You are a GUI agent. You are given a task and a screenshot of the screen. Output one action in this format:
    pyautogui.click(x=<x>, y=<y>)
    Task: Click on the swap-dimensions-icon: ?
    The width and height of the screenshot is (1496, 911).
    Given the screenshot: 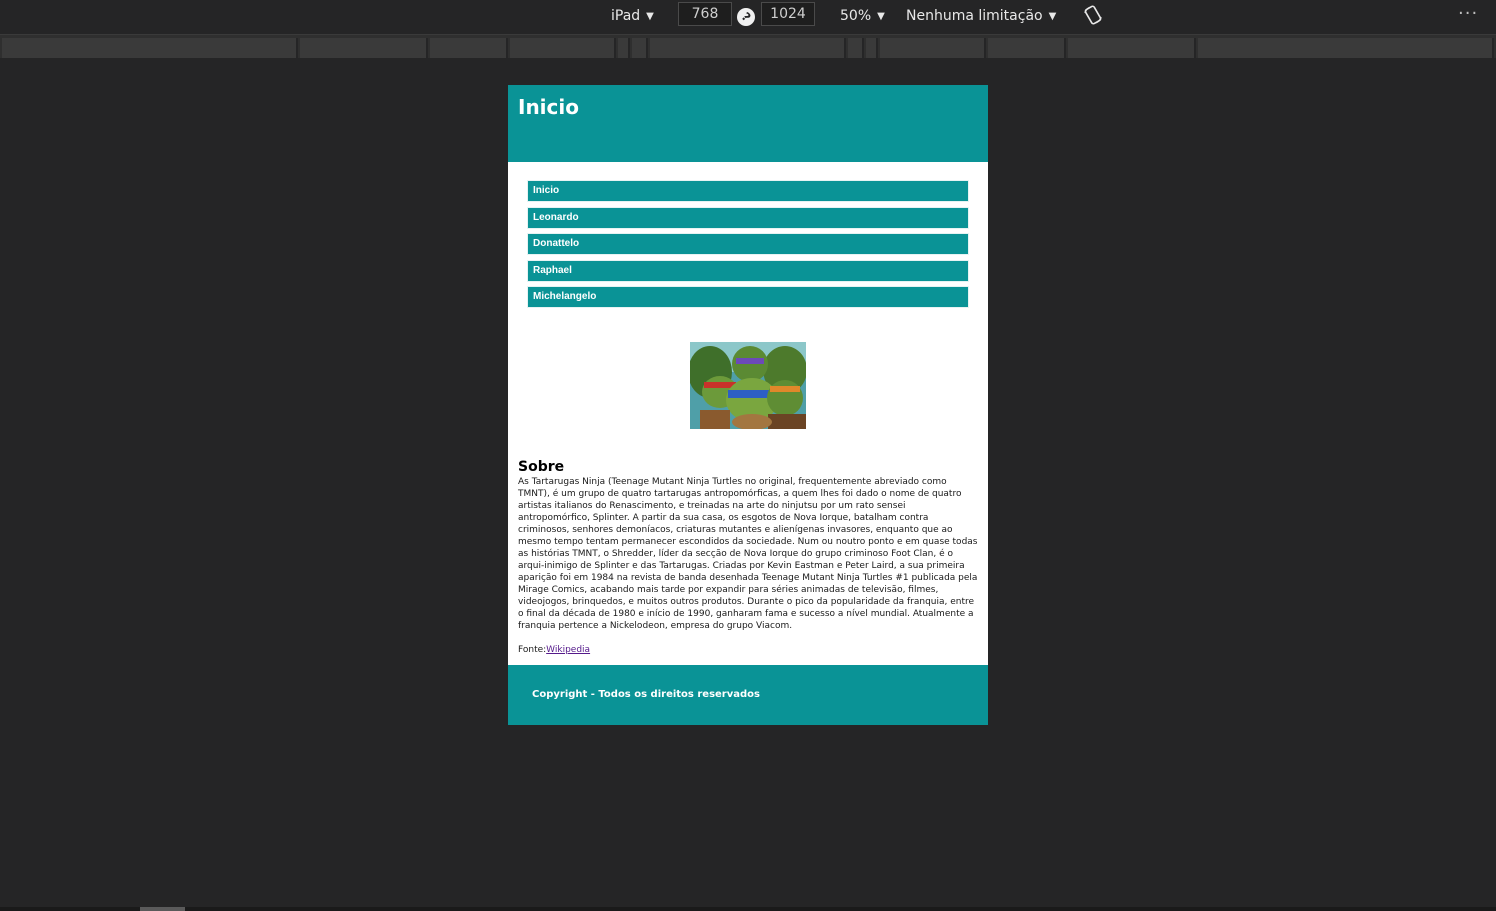 What is the action you would take?
    pyautogui.click(x=746, y=17)
    